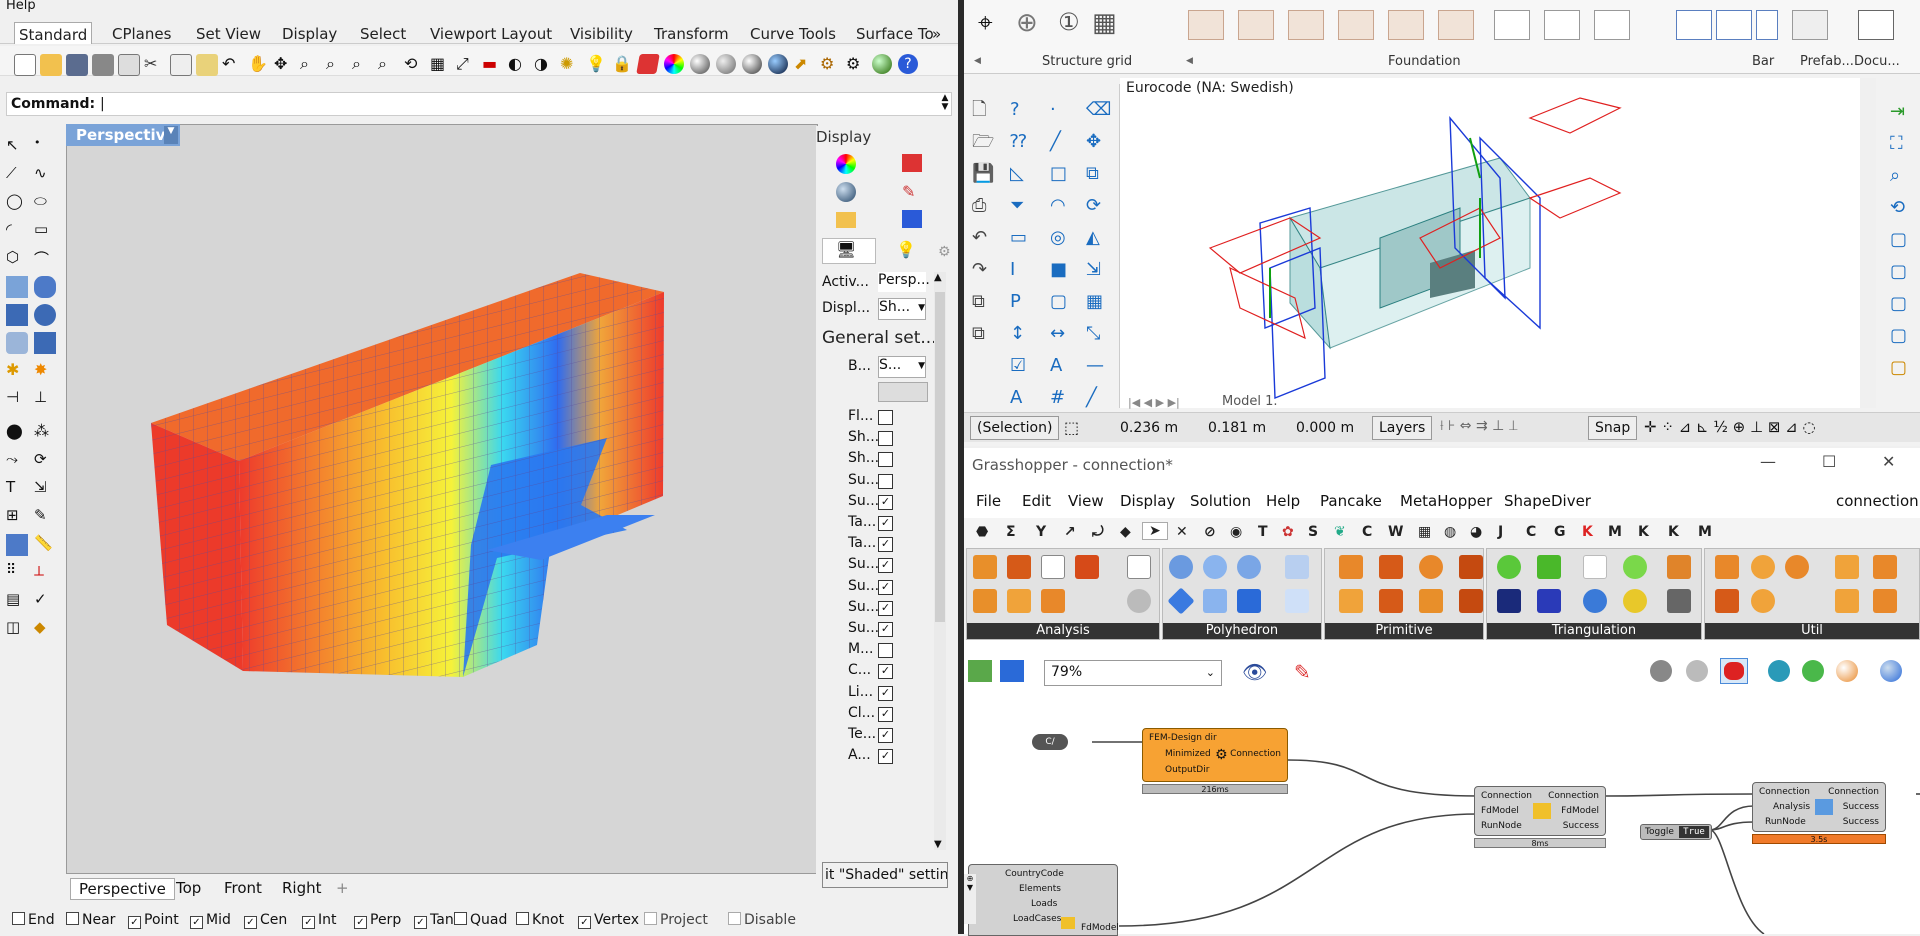 The image size is (1920, 936). What do you see at coordinates (45, 399) in the screenshot?
I see `split-icon: ⊥` at bounding box center [45, 399].